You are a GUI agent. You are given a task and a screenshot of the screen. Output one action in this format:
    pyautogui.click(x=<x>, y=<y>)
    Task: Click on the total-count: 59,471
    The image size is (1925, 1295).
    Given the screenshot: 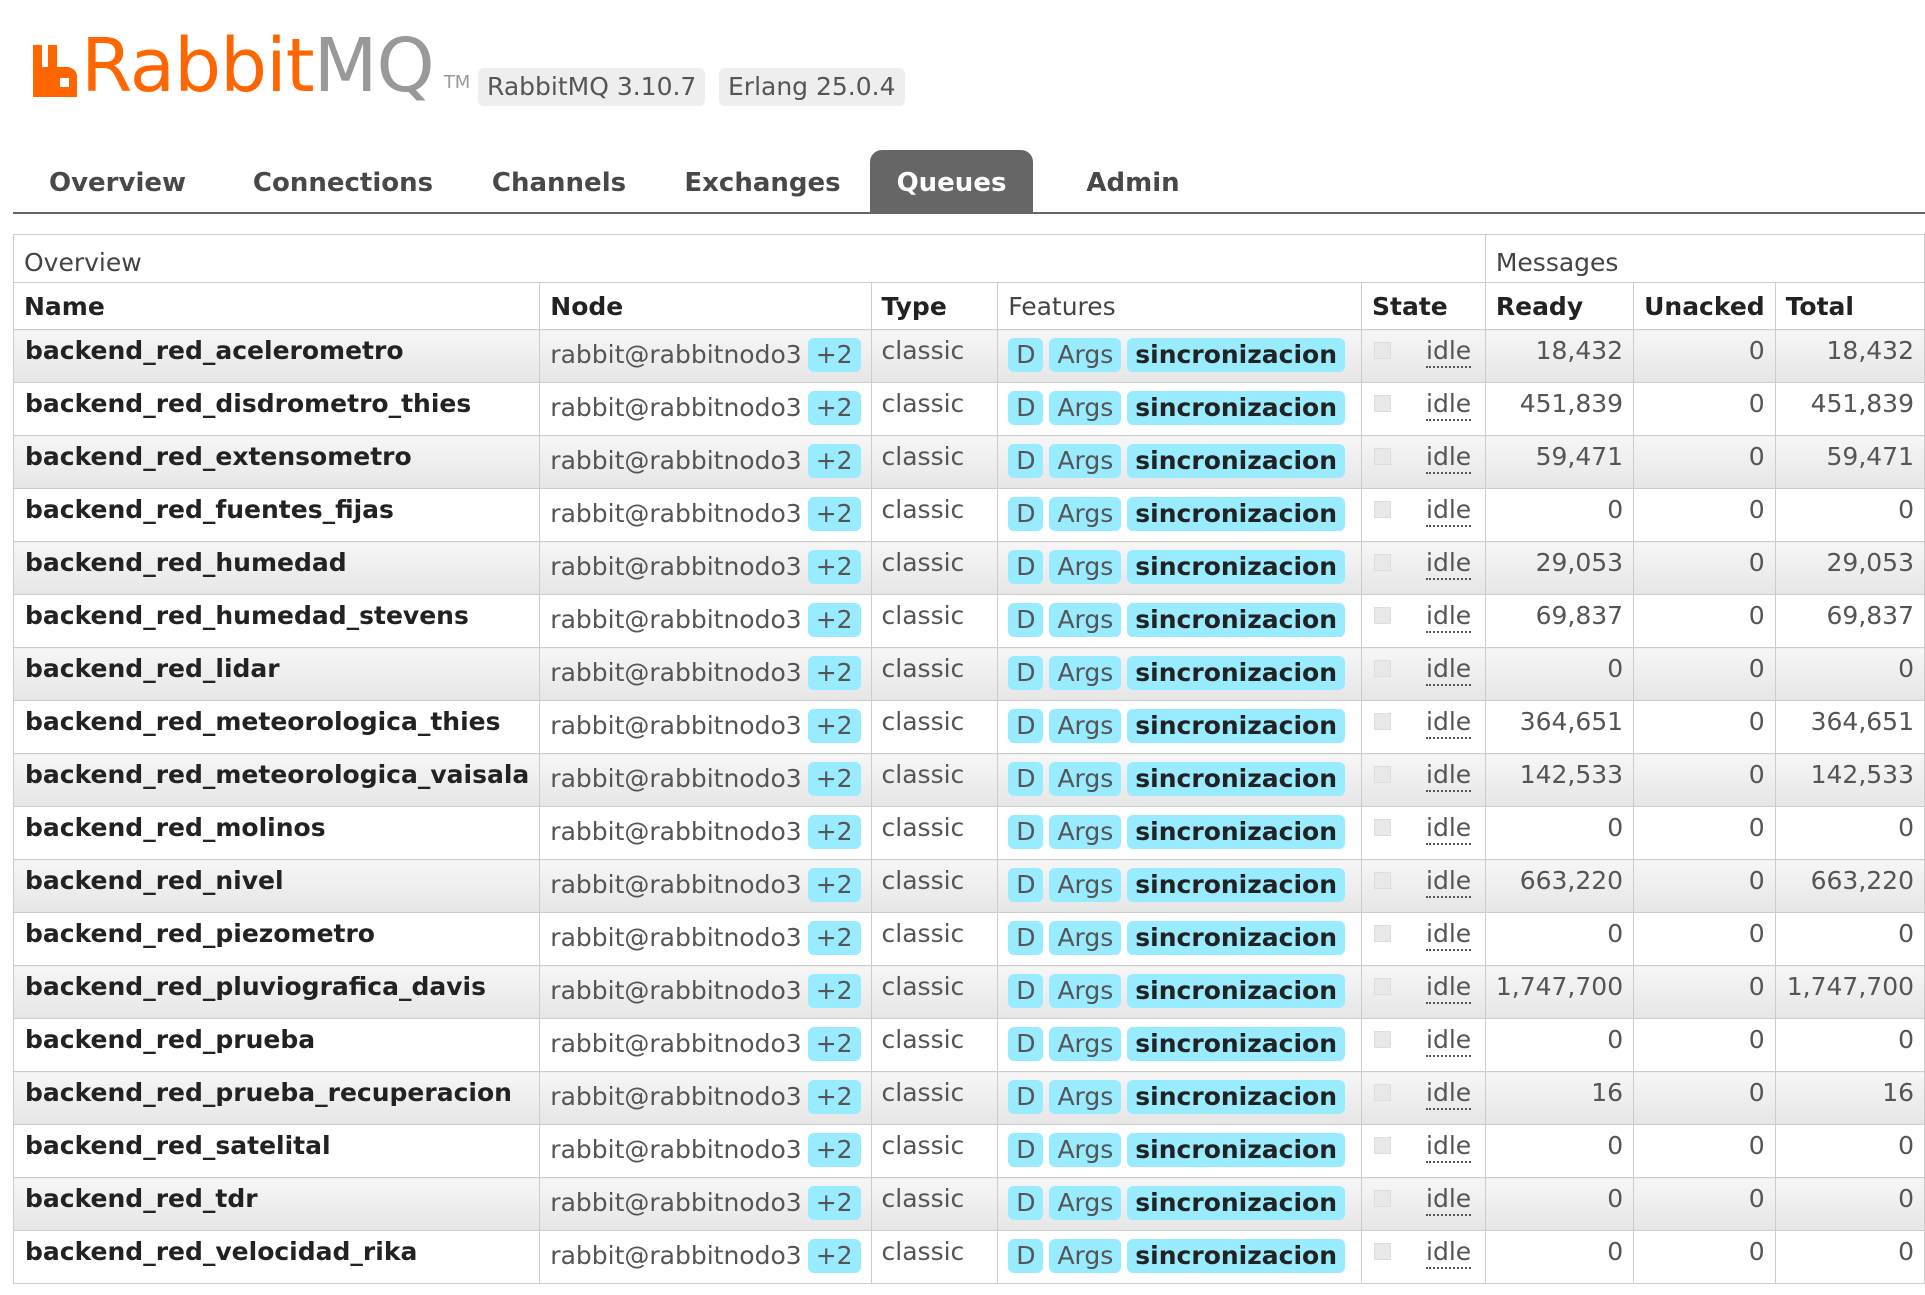 What is the action you would take?
    pyautogui.click(x=1849, y=462)
    